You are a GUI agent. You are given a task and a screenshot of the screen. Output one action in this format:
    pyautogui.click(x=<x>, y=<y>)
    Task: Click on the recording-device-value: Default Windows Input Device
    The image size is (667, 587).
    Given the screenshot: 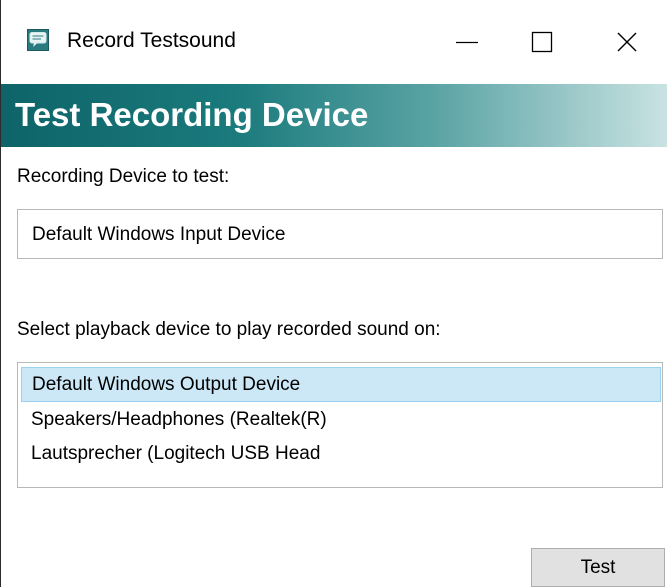 What is the action you would take?
    pyautogui.click(x=159, y=234)
    